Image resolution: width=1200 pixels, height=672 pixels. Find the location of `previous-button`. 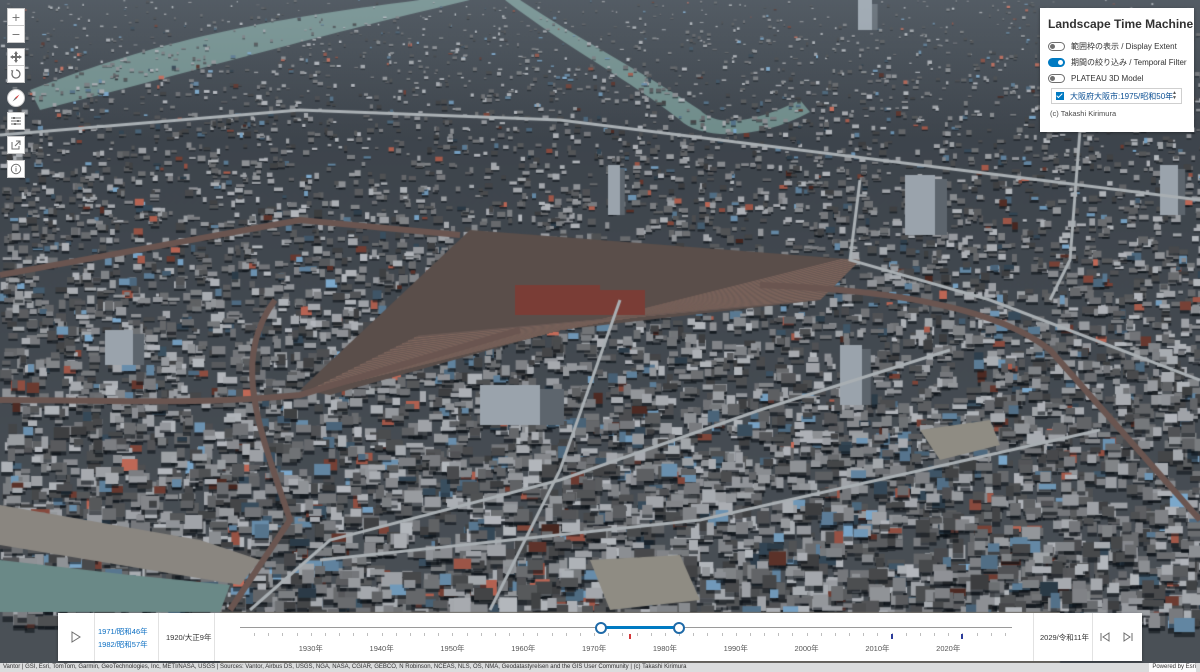

previous-button is located at coordinates (1105, 637).